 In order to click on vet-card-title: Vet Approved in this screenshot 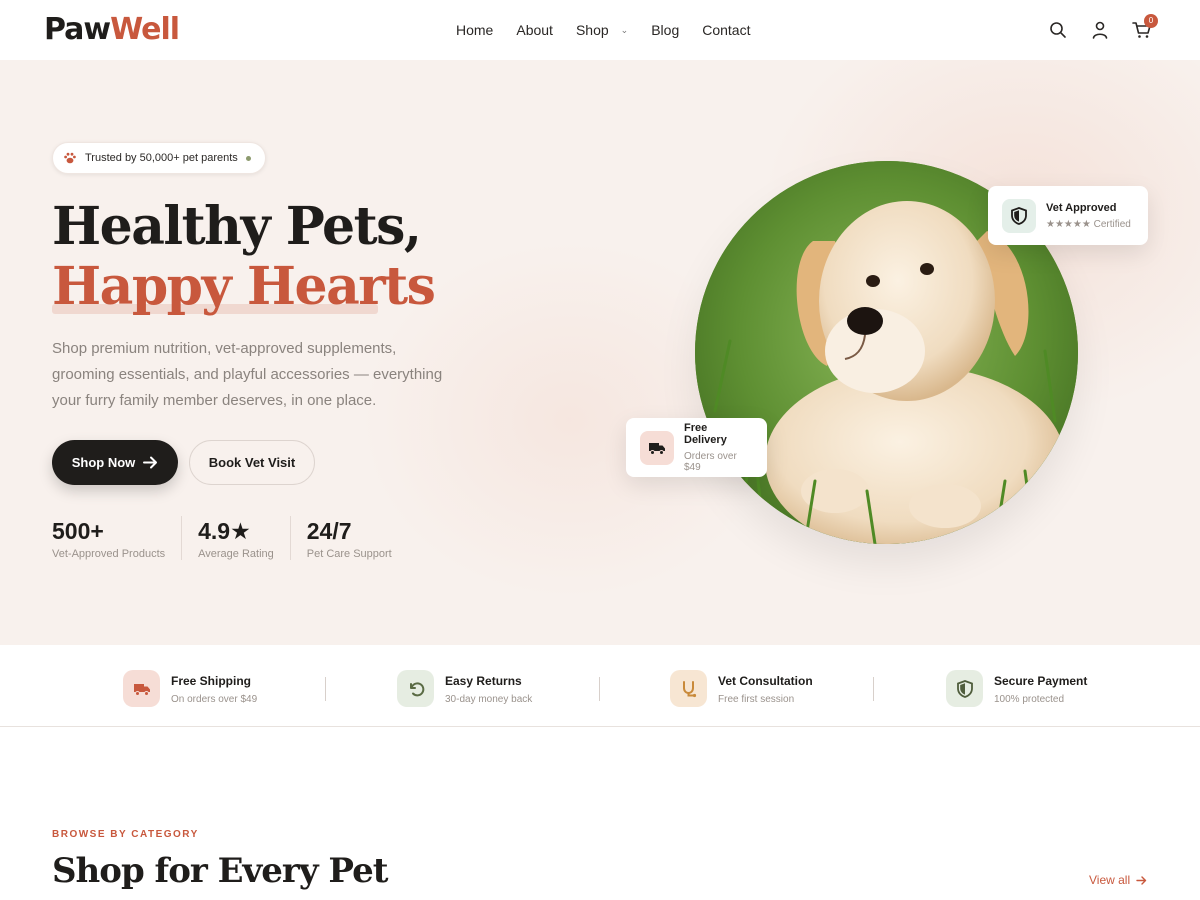, I will do `click(1081, 207)`.